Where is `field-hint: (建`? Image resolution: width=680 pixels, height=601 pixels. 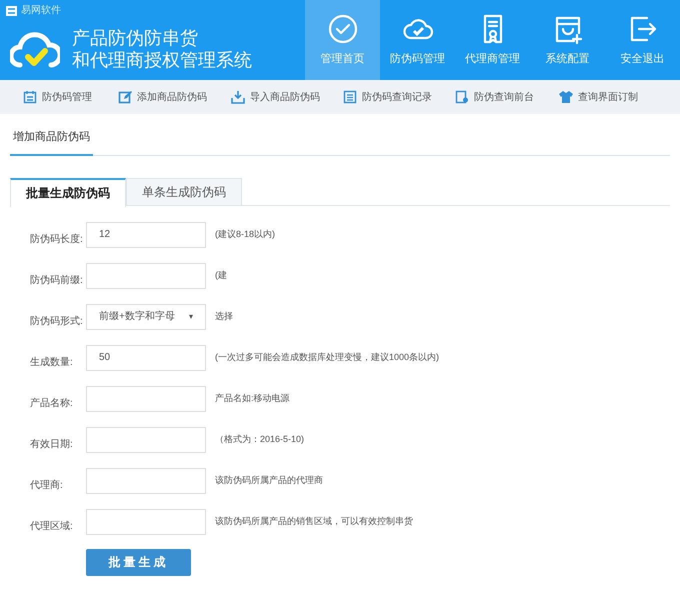 field-hint: (建 is located at coordinates (221, 275).